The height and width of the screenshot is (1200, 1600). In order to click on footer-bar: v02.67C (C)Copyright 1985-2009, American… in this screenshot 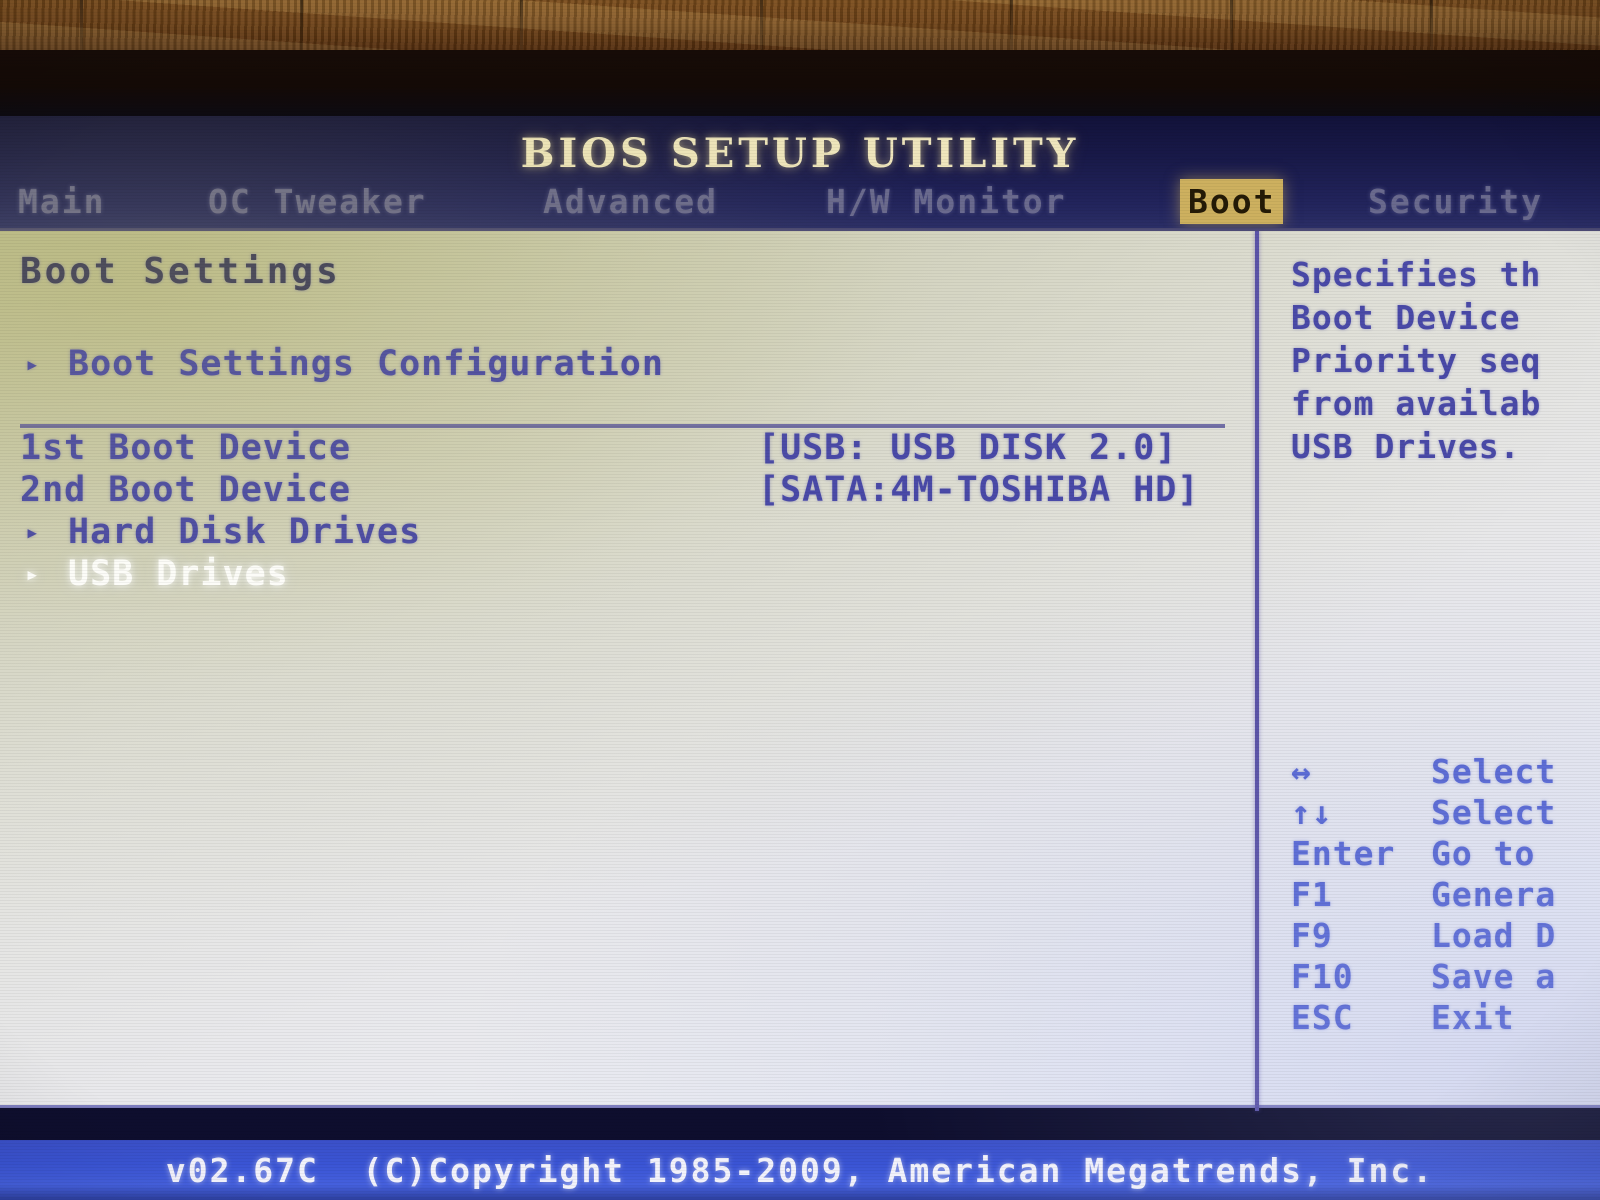, I will do `click(800, 1170)`.